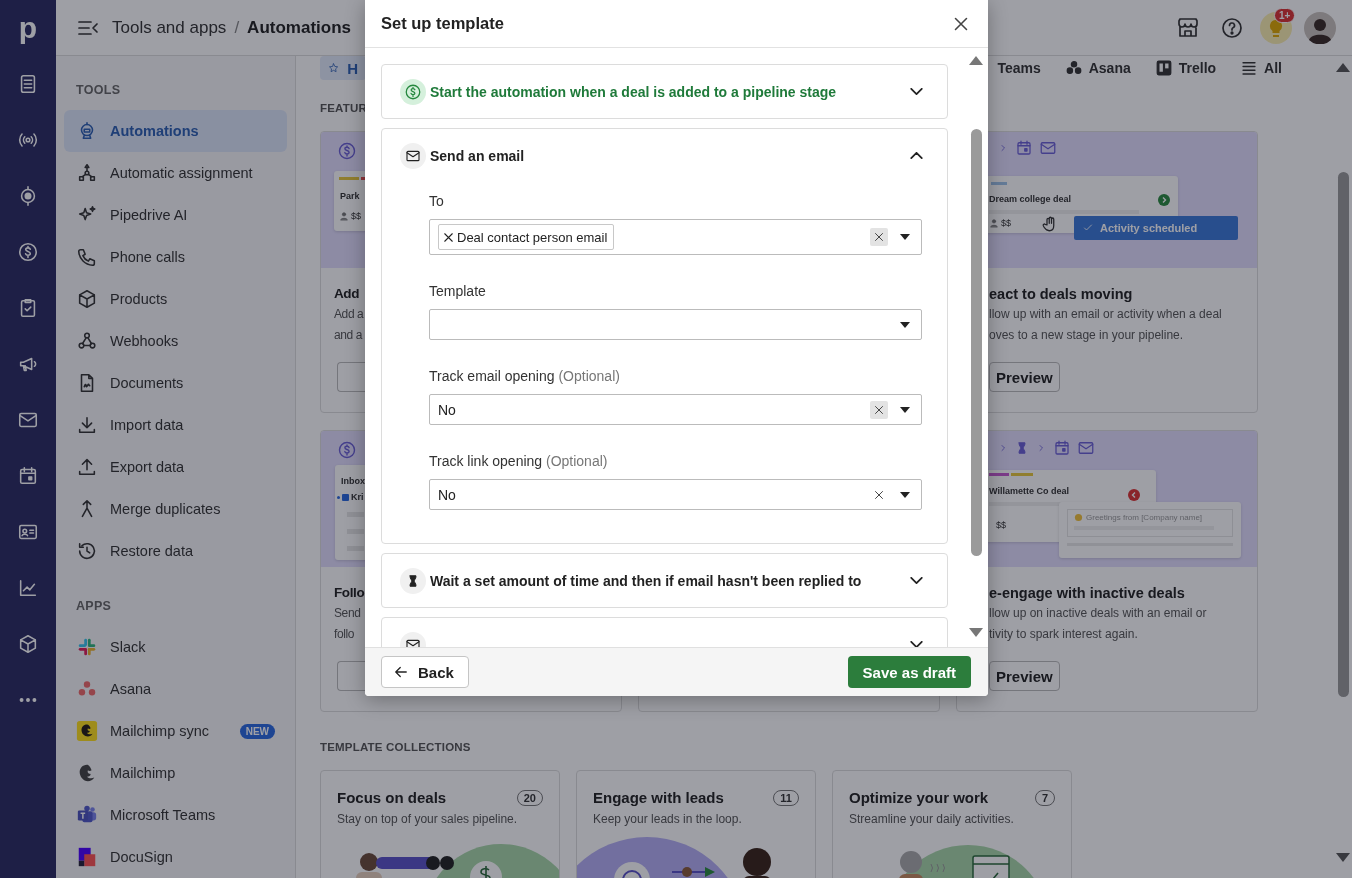 The height and width of the screenshot is (878, 1352). I want to click on card-title: eact to deals moving, so click(1061, 294).